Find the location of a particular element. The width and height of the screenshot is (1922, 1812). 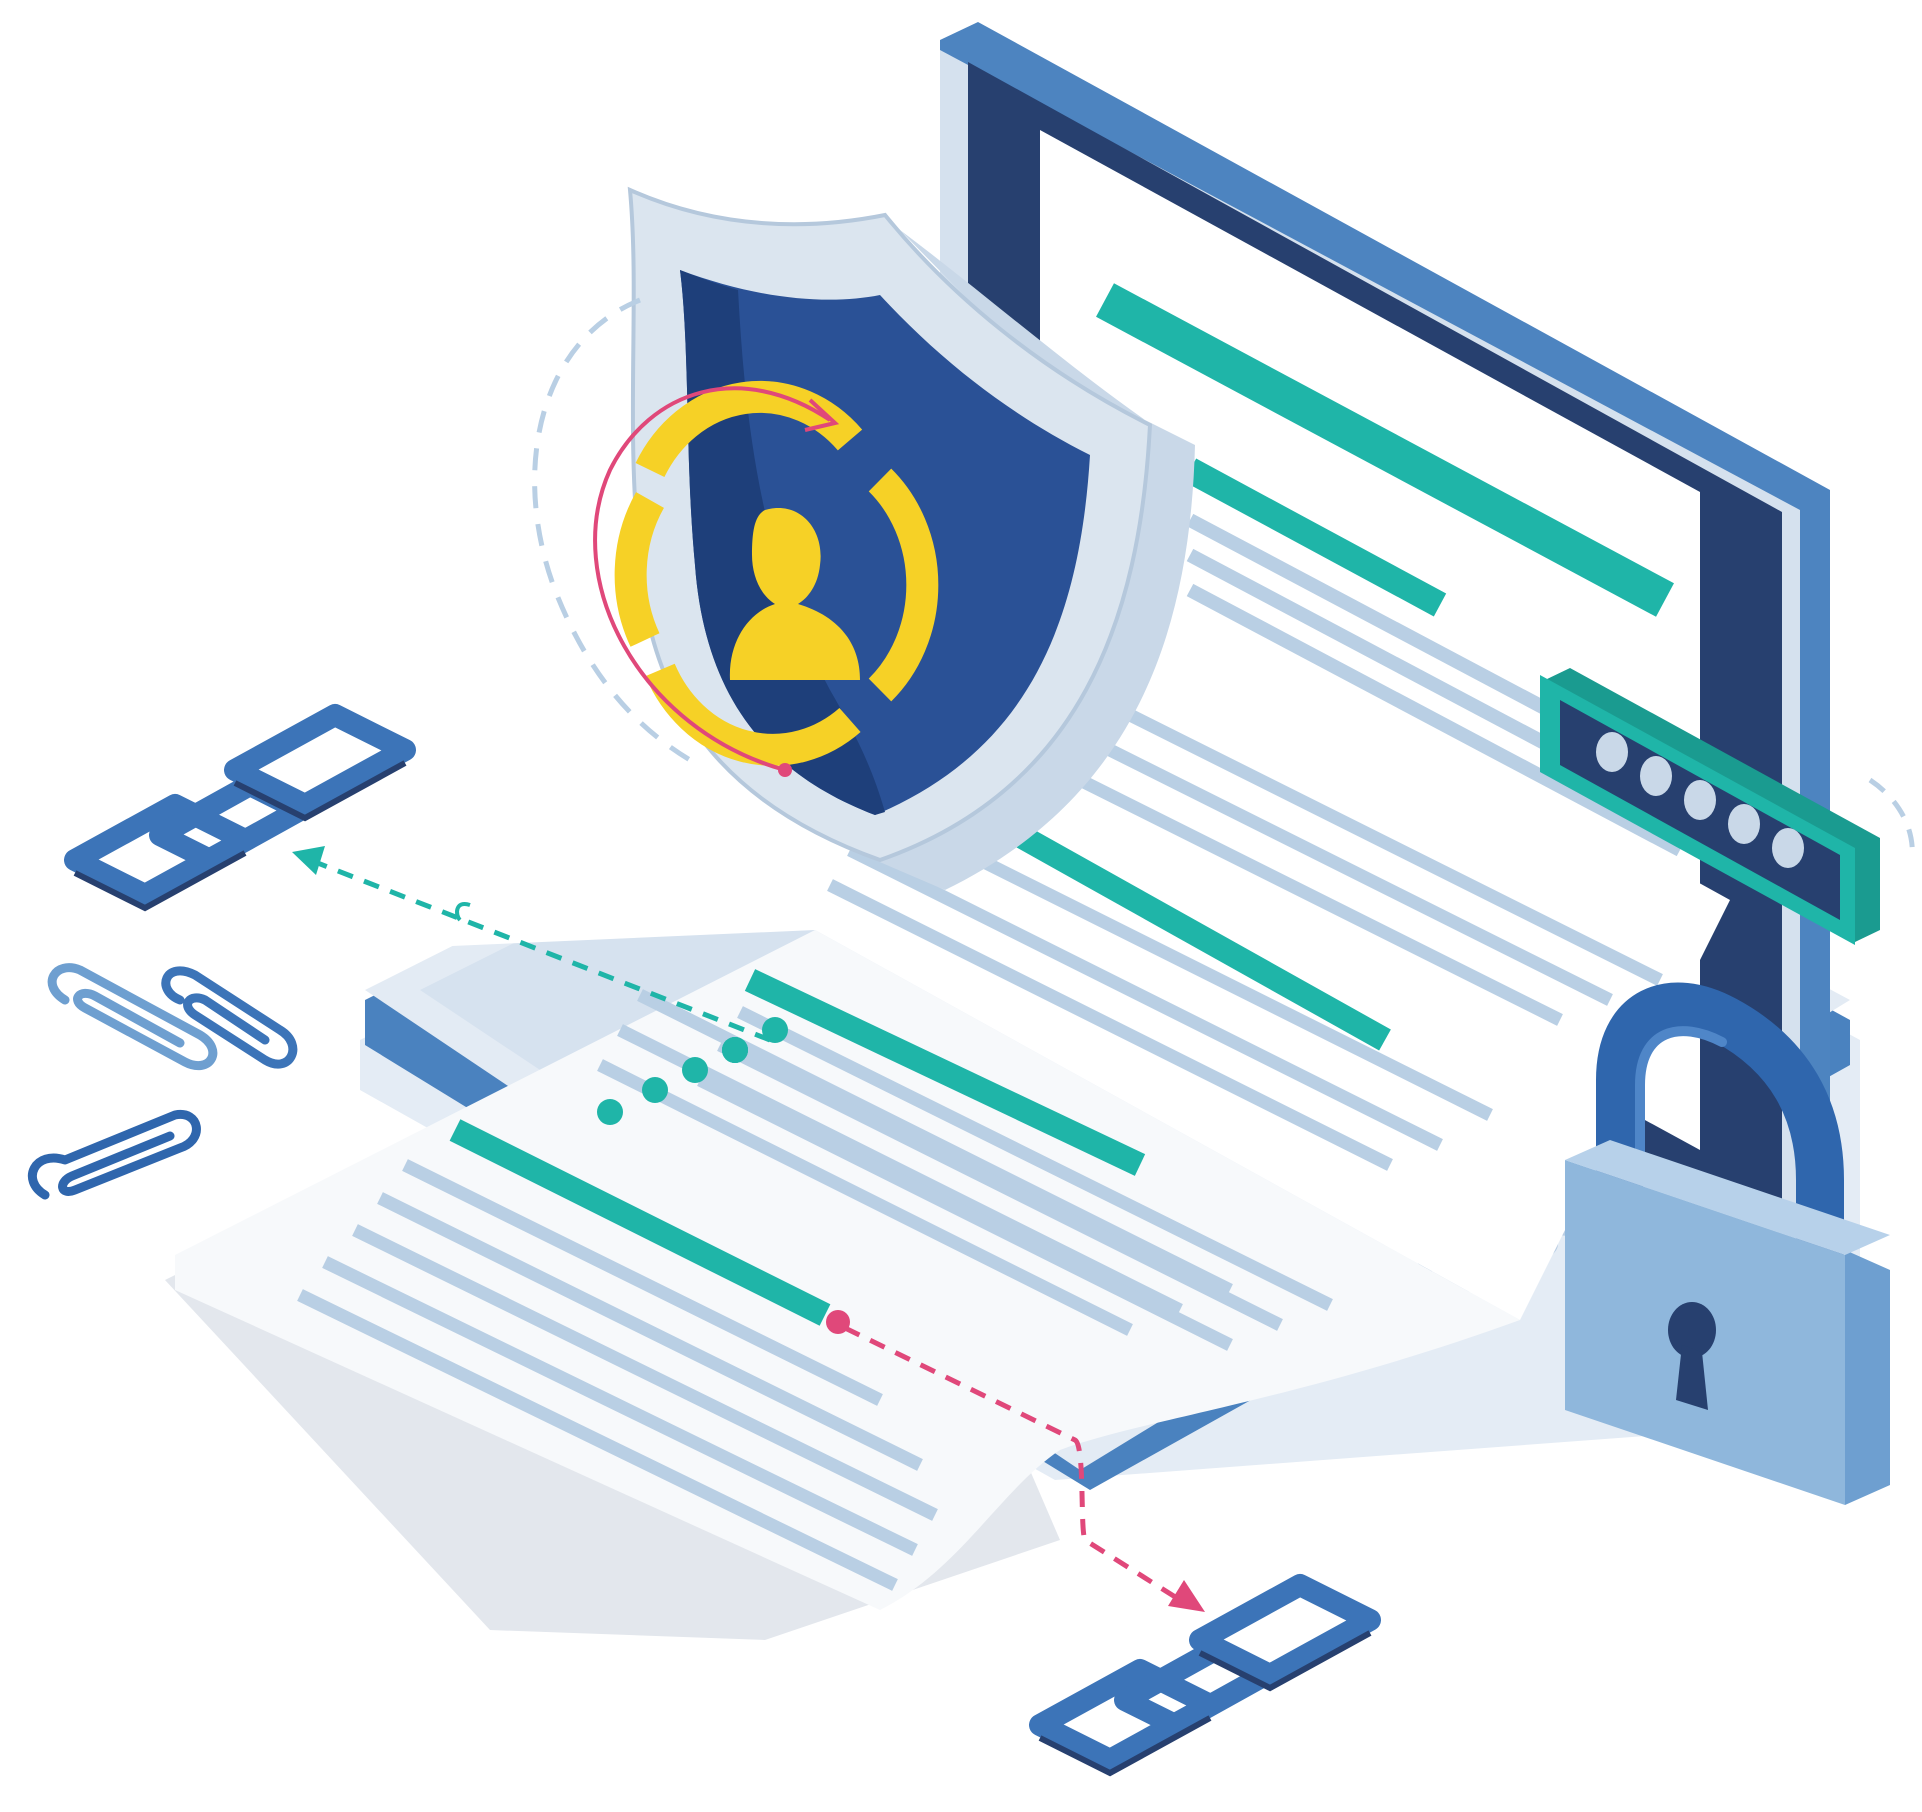

chain-link-top is located at coordinates (240, 805).